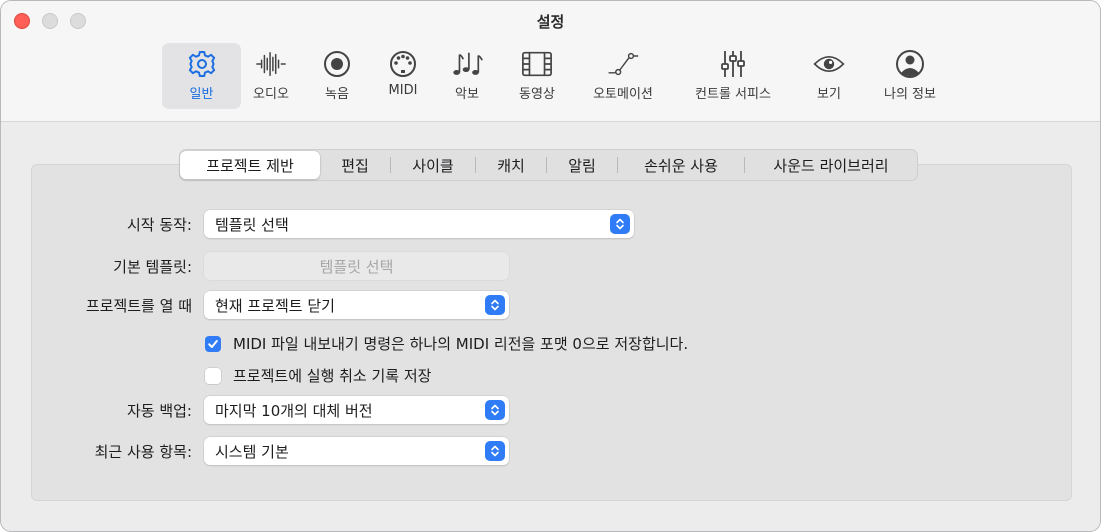 This screenshot has width=1101, height=532. I want to click on toolbar-item-audio: 오디오, so click(271, 76).